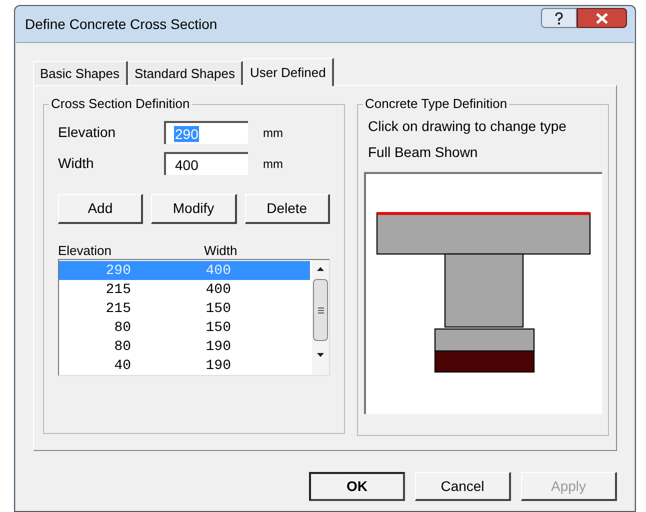  What do you see at coordinates (320, 355) in the screenshot?
I see `scroll-down-icon` at bounding box center [320, 355].